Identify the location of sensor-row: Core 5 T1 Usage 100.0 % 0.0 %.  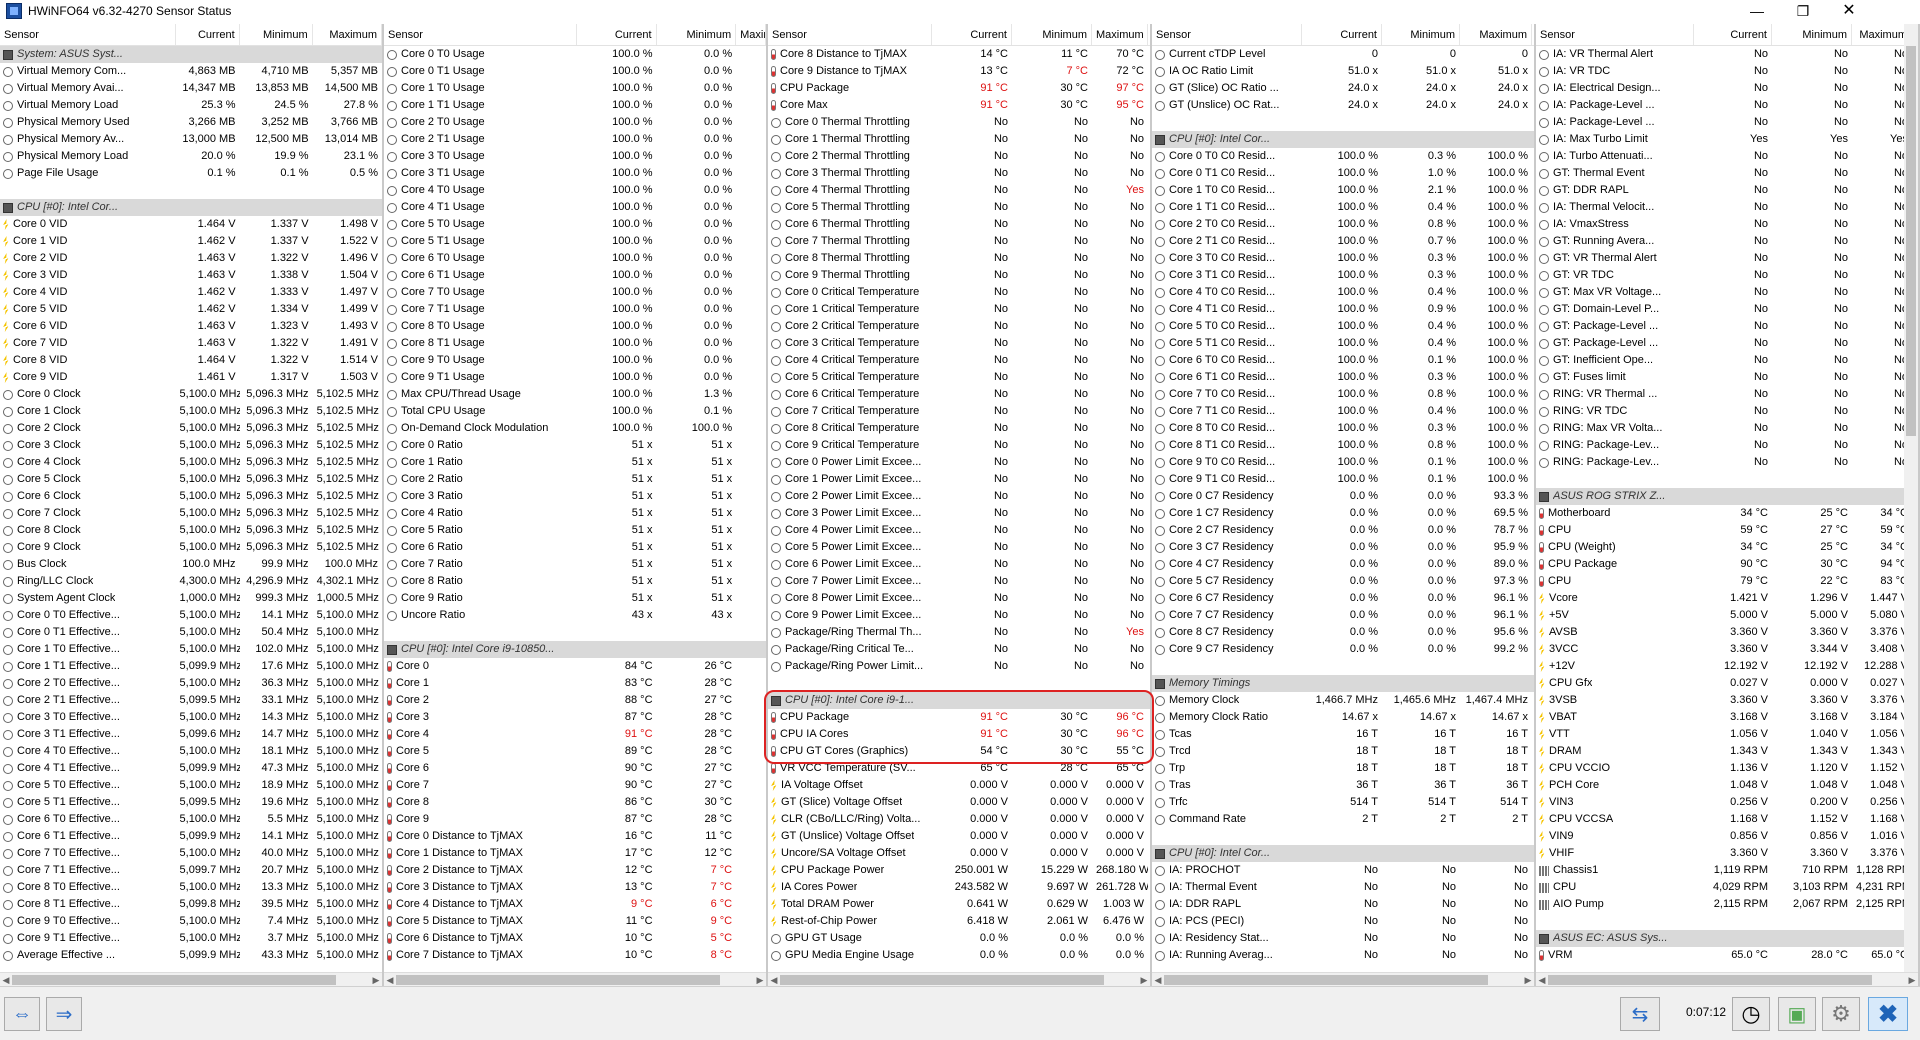
(575, 241).